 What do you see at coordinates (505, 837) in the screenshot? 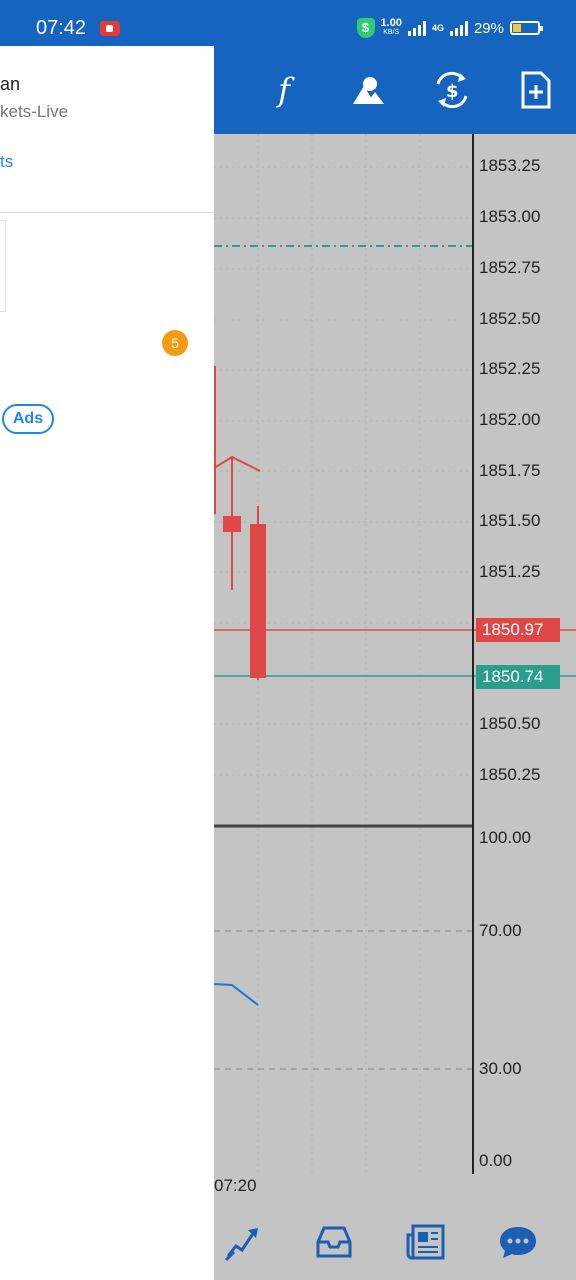
I see `indicator-tick: 100.00` at bounding box center [505, 837].